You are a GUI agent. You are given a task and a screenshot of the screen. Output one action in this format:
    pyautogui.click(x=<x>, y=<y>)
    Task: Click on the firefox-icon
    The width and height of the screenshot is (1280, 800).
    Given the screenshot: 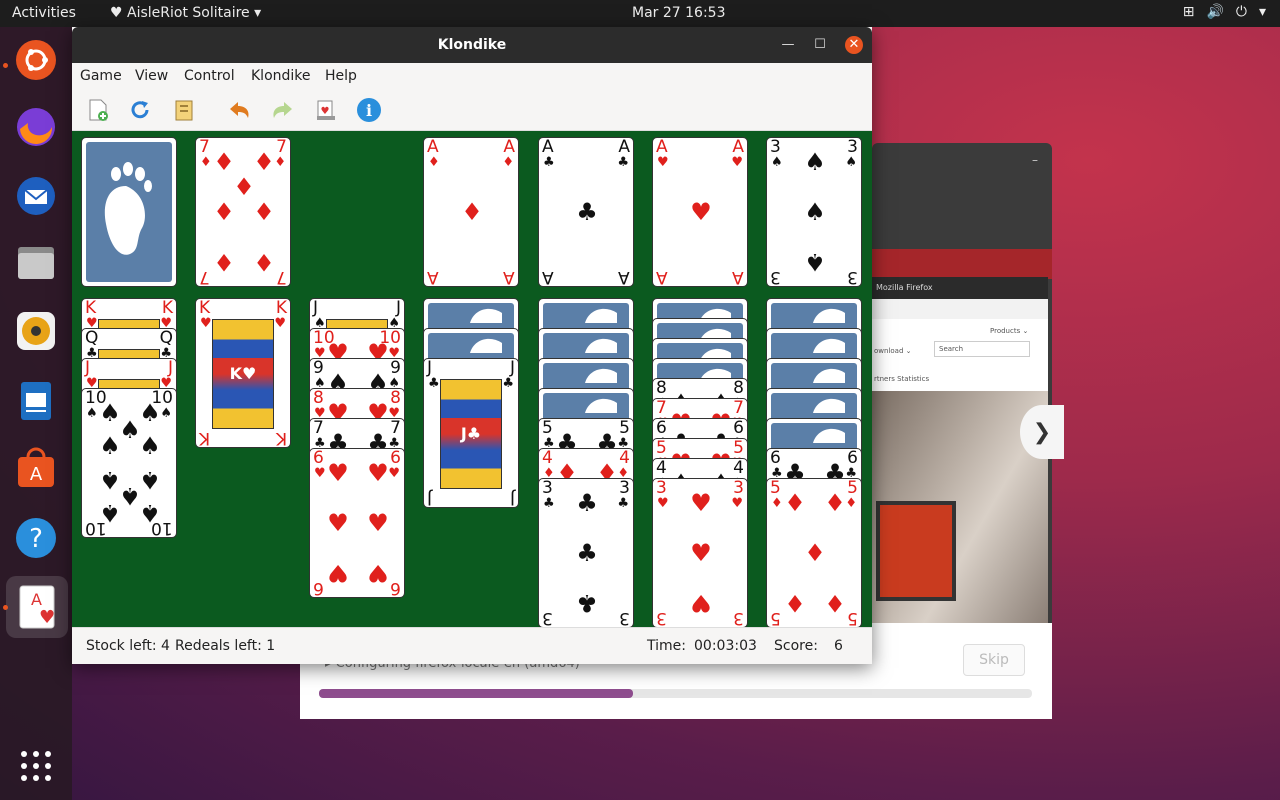 What is the action you would take?
    pyautogui.click(x=36, y=127)
    